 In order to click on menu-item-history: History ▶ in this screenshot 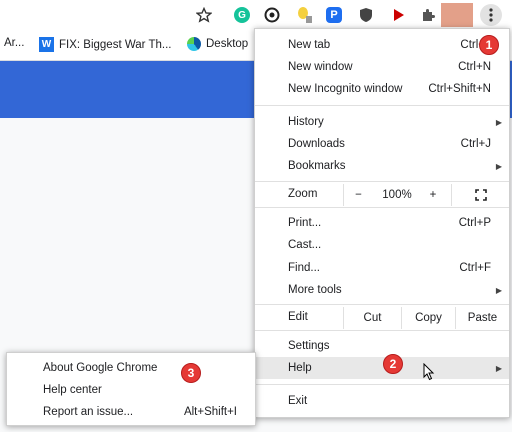, I will do `click(382, 122)`.